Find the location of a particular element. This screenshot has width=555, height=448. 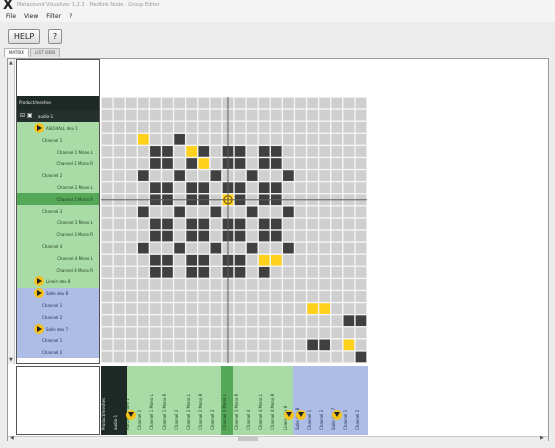

tree-row: Channel 1 is located at coordinates (58, 140).